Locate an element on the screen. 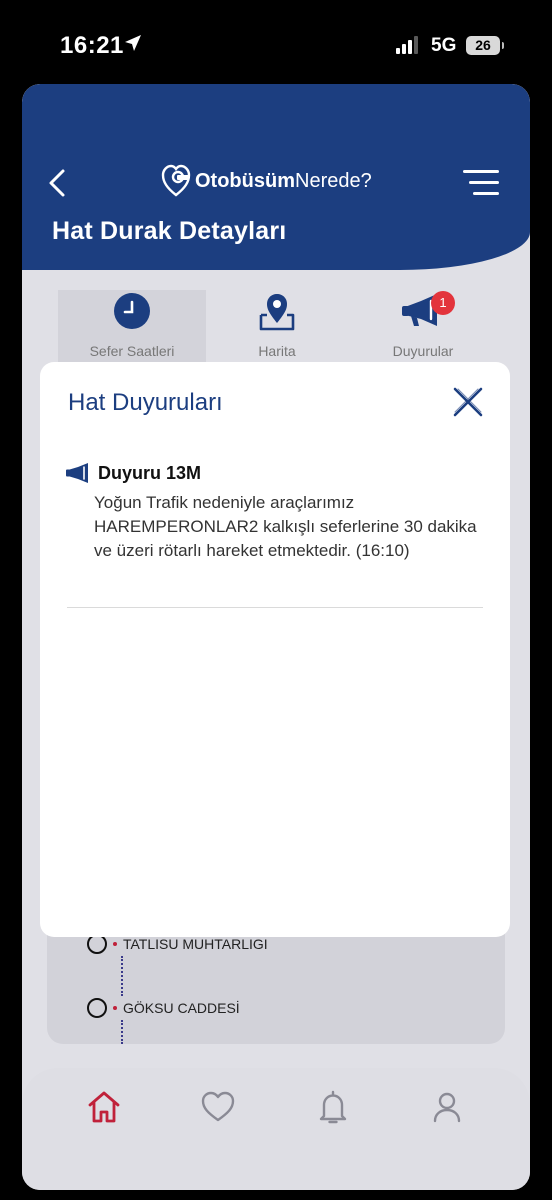  logo-text-light: Nerede? is located at coordinates (333, 180).